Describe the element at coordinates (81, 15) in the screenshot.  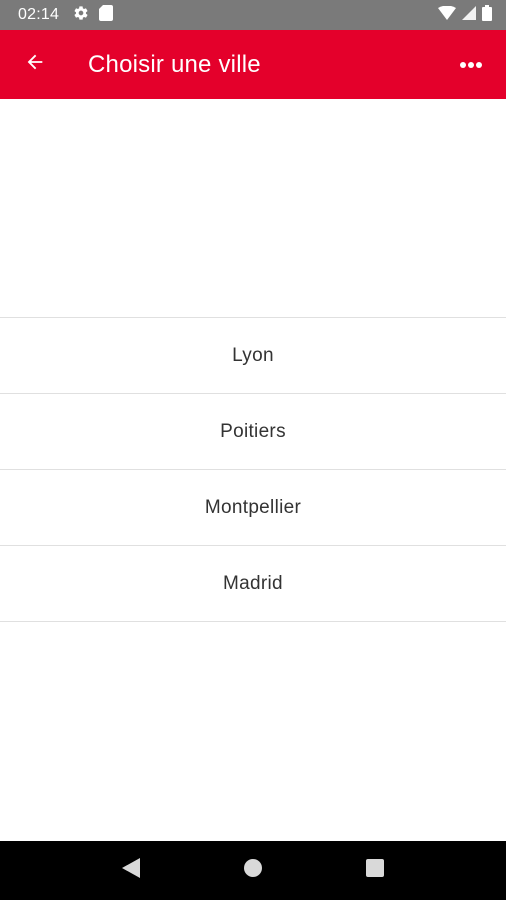
I see `gear-icon` at that location.